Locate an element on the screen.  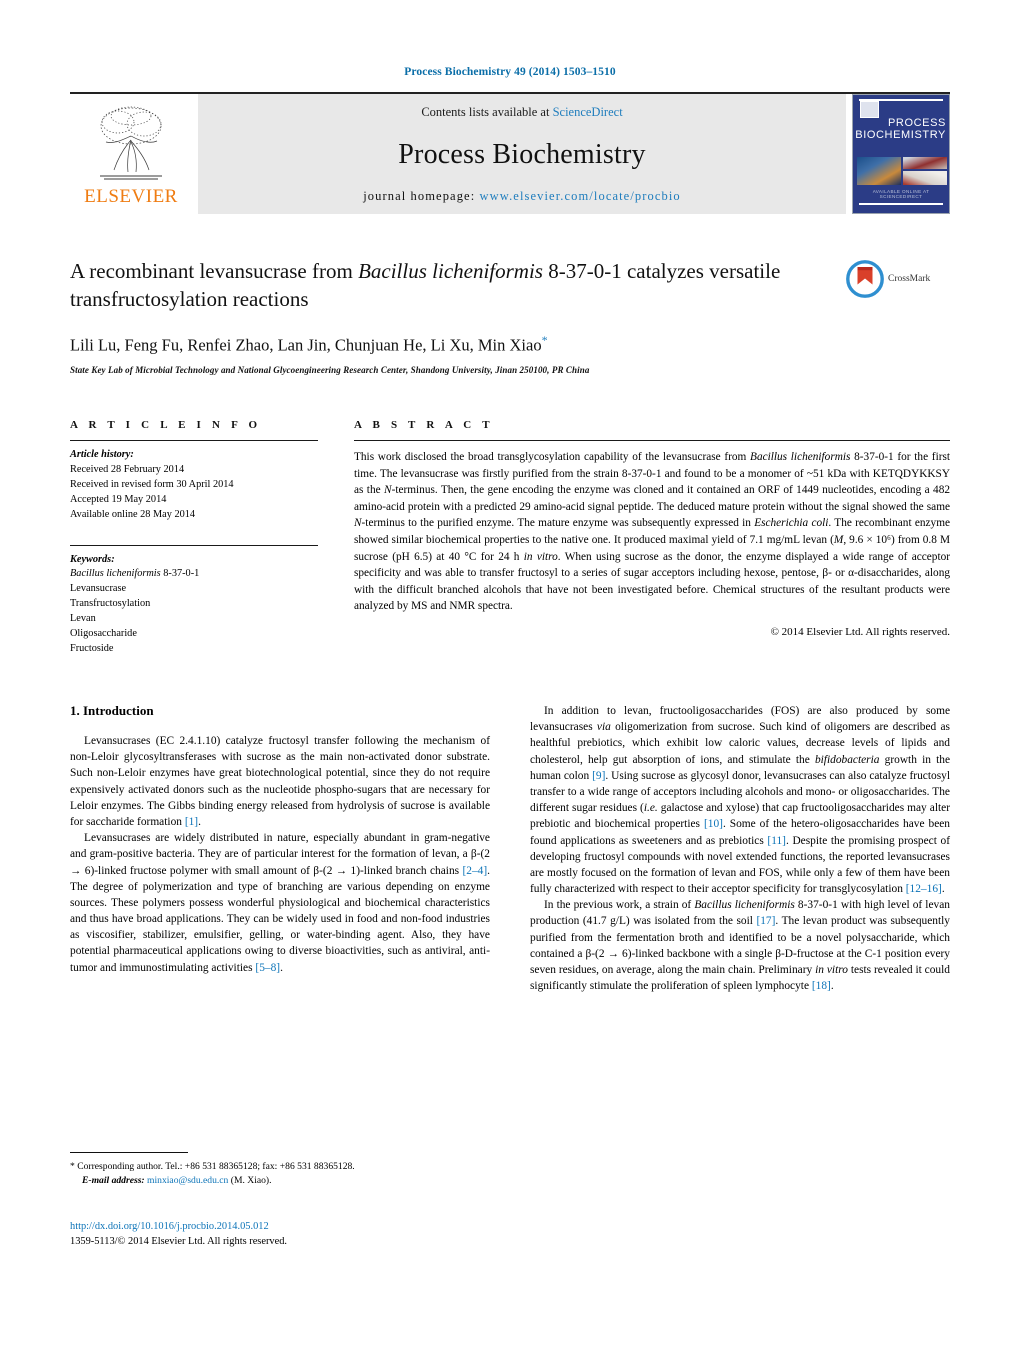
email-link: minxiao@sdu.edu.cn is located at coordinates (187, 1180).